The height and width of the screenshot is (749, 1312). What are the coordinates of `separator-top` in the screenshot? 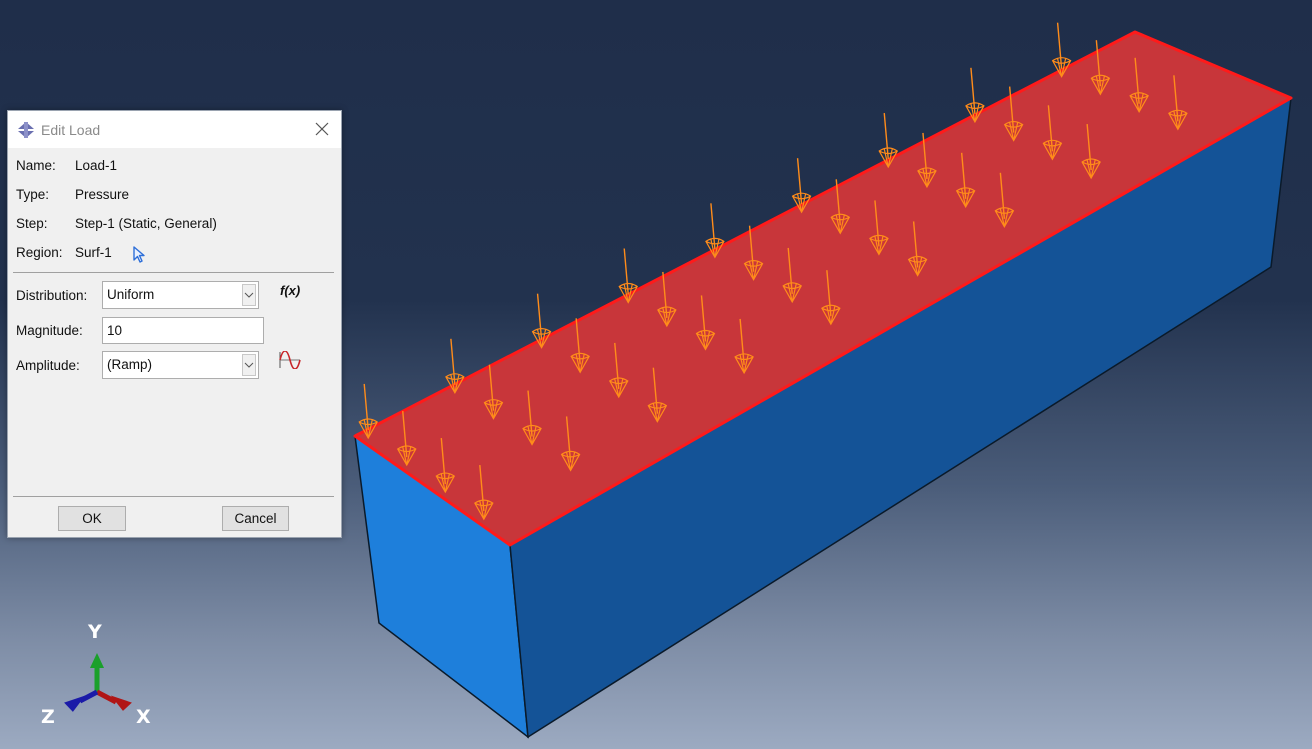 It's located at (173, 272).